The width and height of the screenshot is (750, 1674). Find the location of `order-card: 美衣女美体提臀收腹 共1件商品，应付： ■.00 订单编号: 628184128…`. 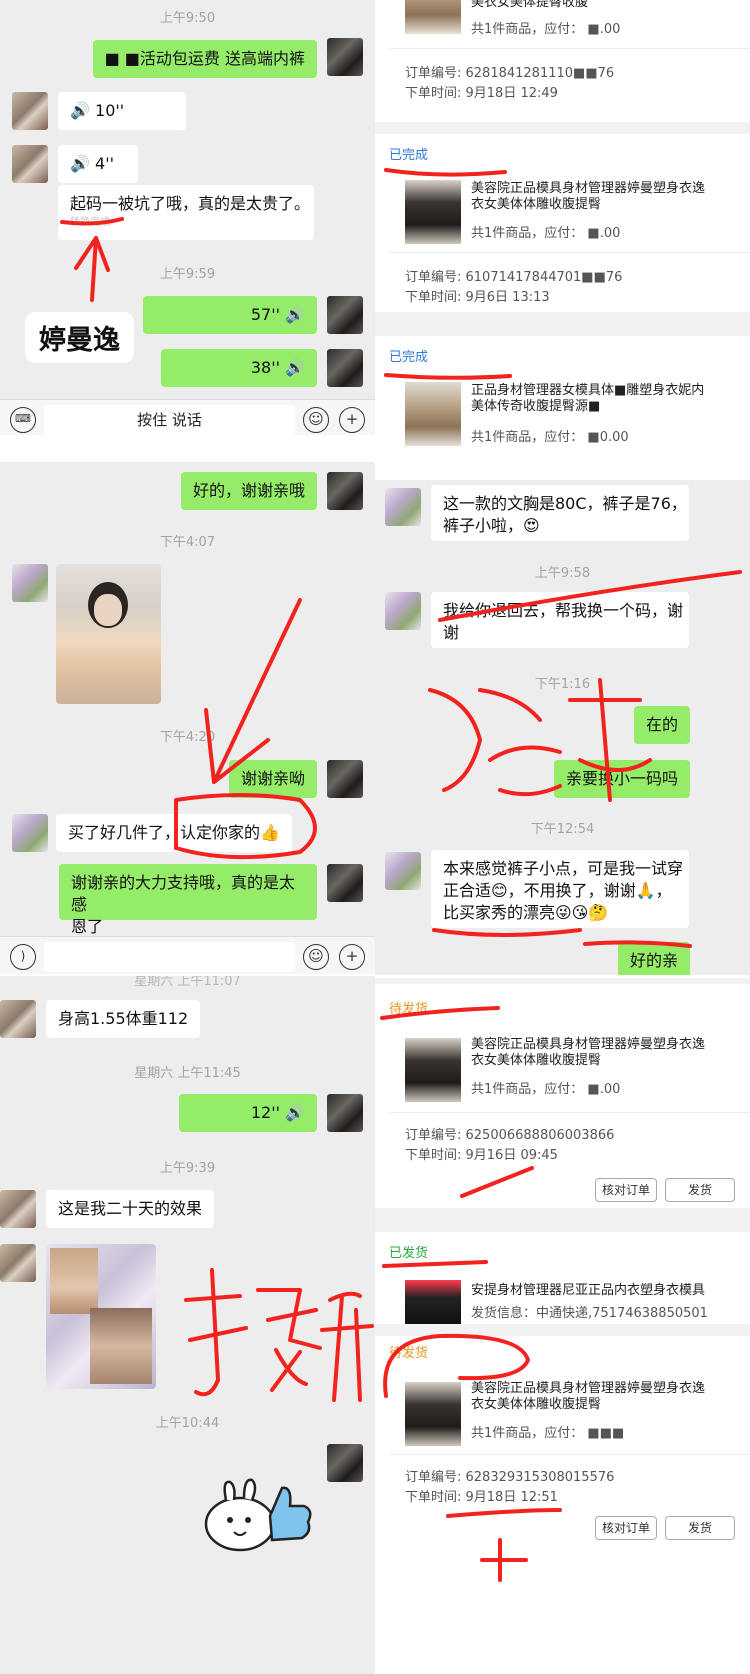

order-card: 美衣女美体提臀收腹 共1件商品，应付： ■.00 订单编号: 628184128… is located at coordinates (562, 61).